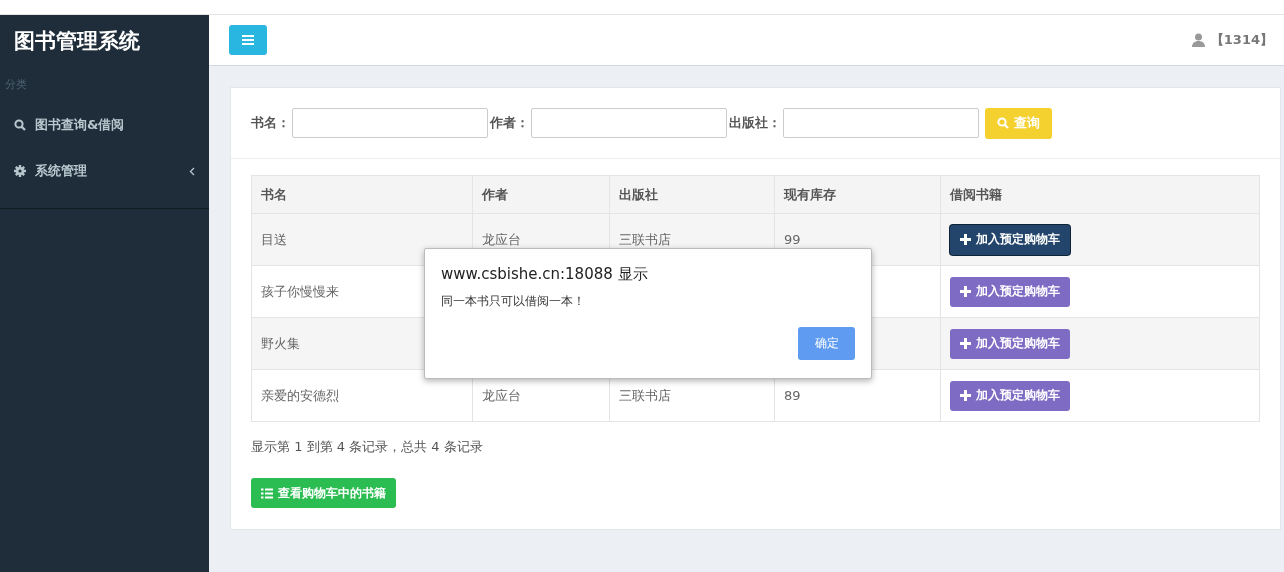  What do you see at coordinates (104, 125) in the screenshot?
I see `sidebar-item: 图书查询&借阅` at bounding box center [104, 125].